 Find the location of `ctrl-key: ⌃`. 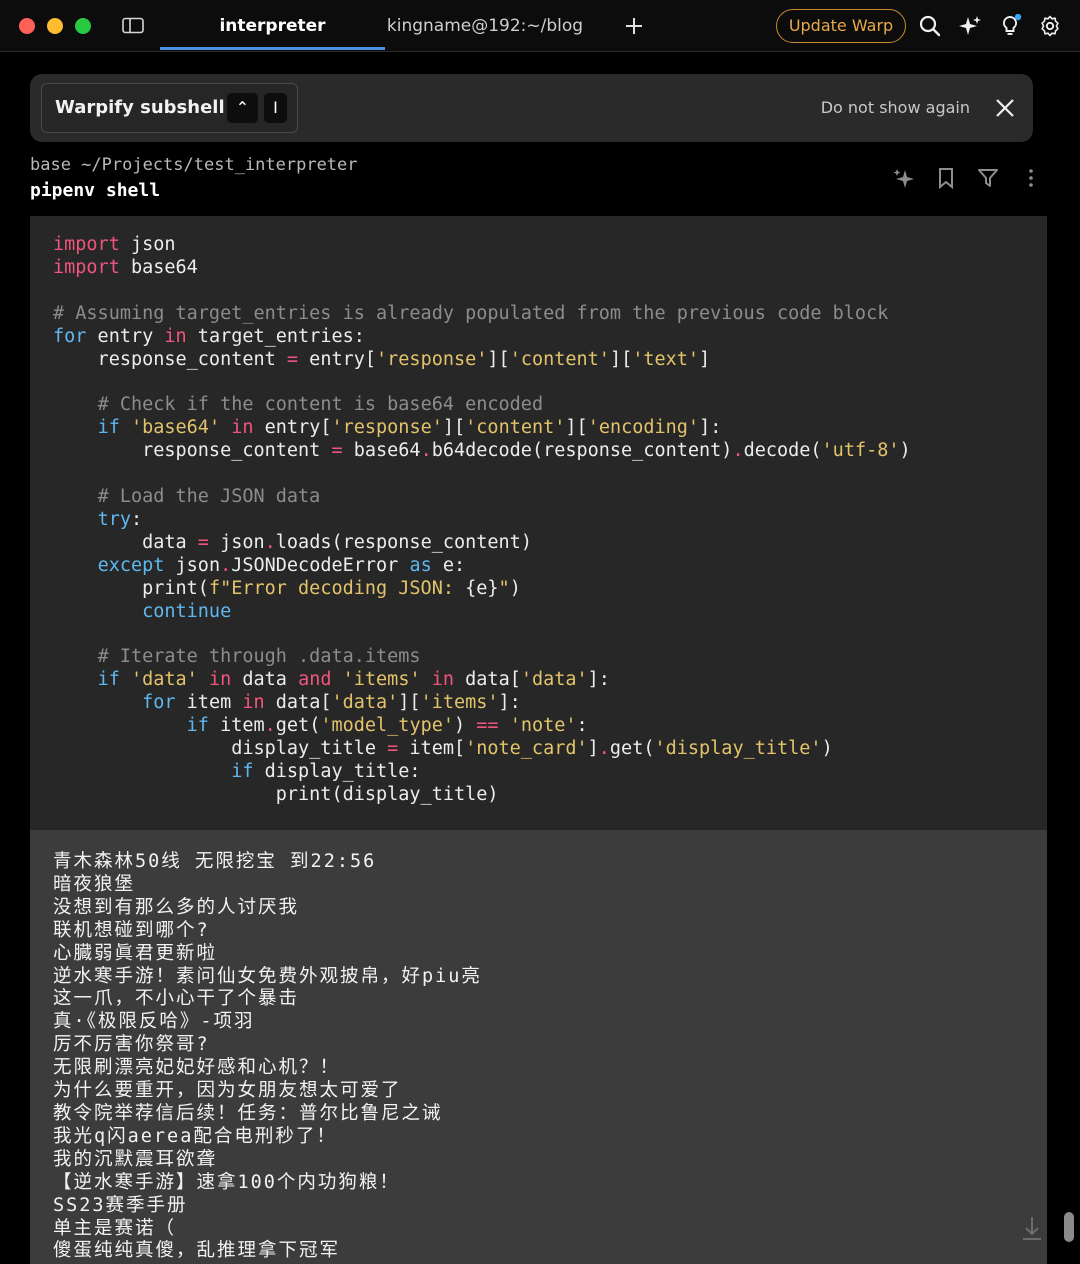

ctrl-key: ⌃ is located at coordinates (242, 108).